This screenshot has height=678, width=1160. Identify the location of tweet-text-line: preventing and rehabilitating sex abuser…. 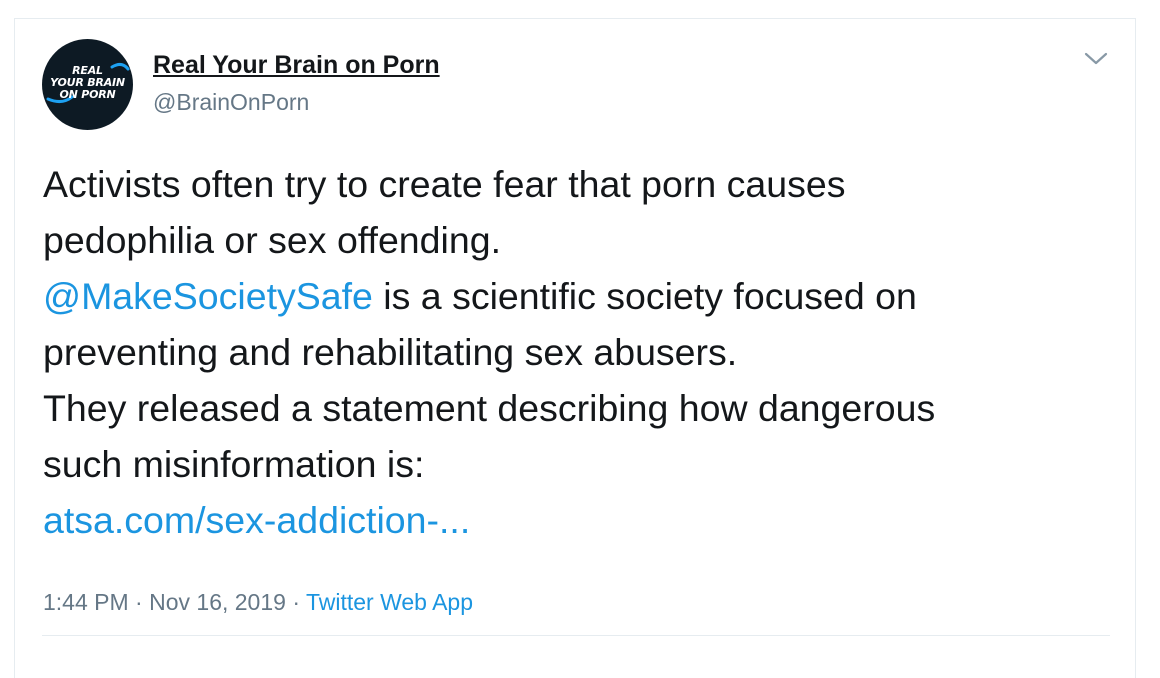
(390, 352).